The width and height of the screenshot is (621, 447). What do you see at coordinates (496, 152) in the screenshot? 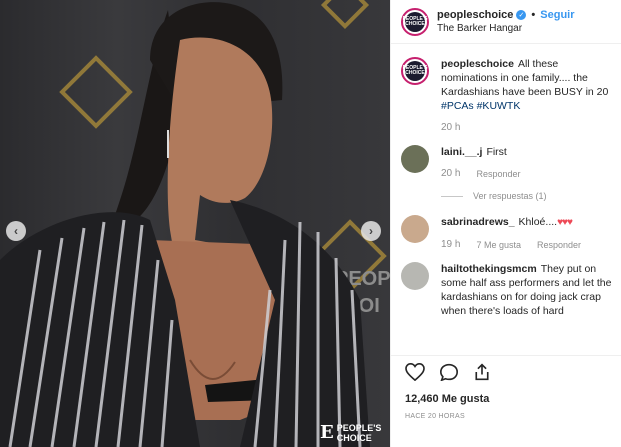
I see `comment-text: First` at bounding box center [496, 152].